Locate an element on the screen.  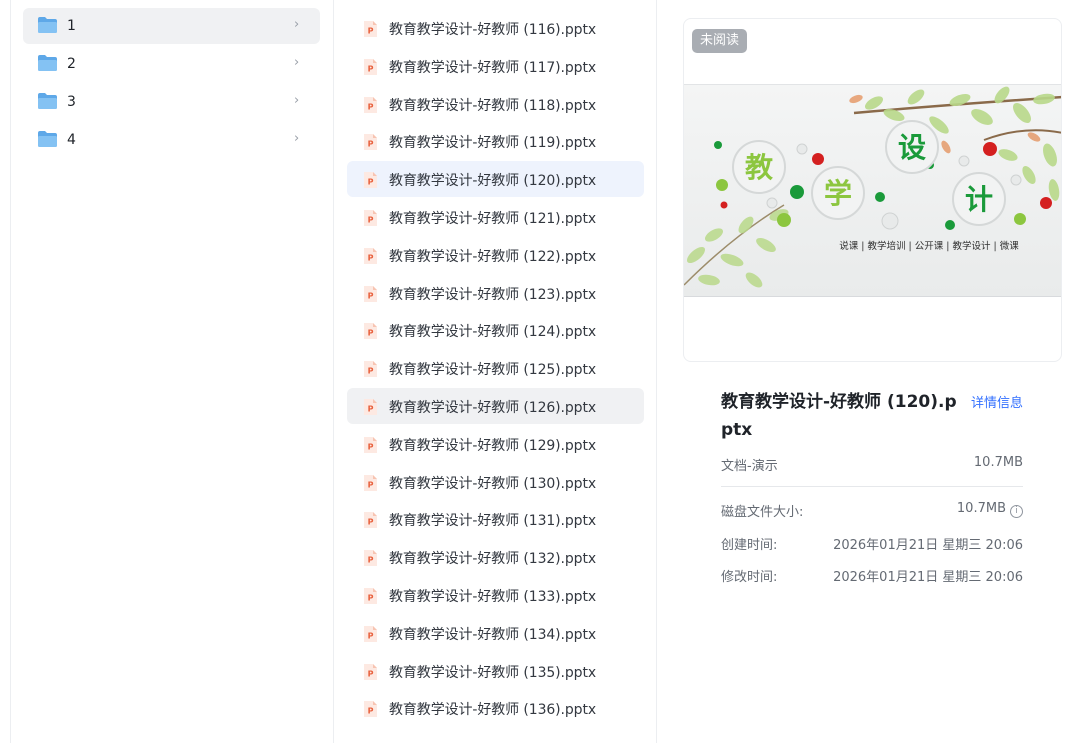
file-row: P 教育教学设计-好教师 (133).pptx is located at coordinates (495, 595).